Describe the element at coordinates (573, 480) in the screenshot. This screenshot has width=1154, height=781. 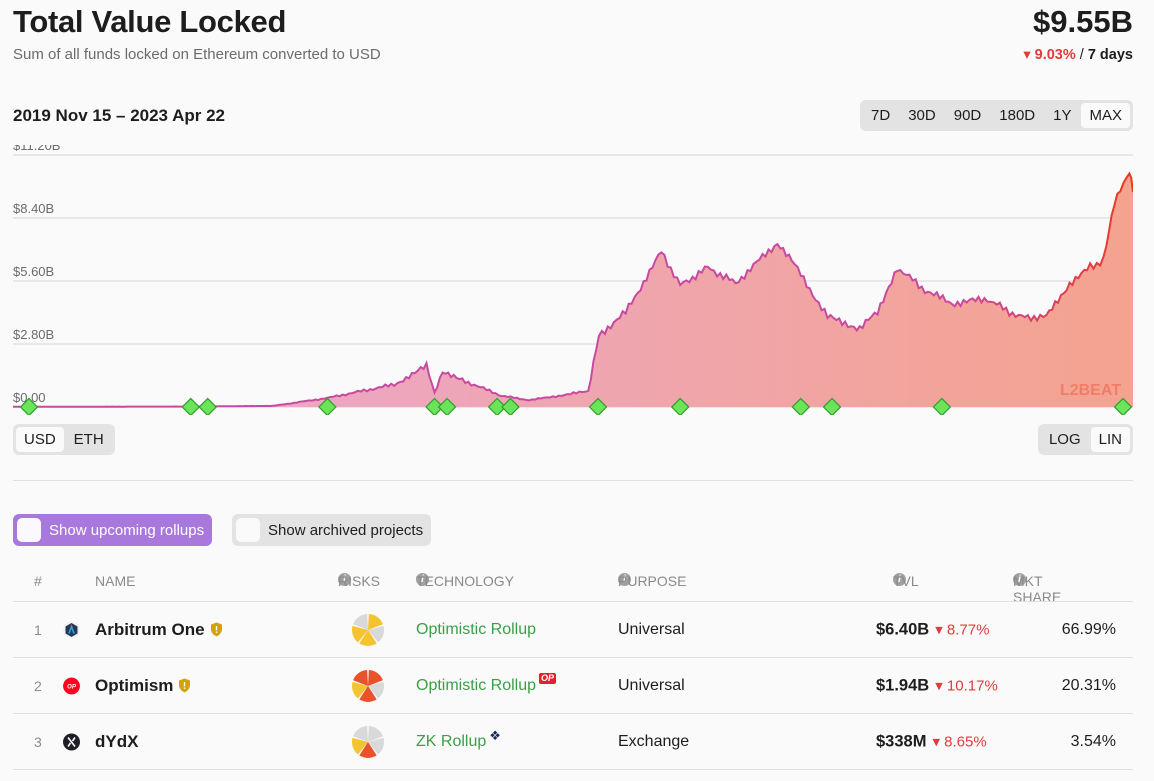
I see `section-divider` at that location.